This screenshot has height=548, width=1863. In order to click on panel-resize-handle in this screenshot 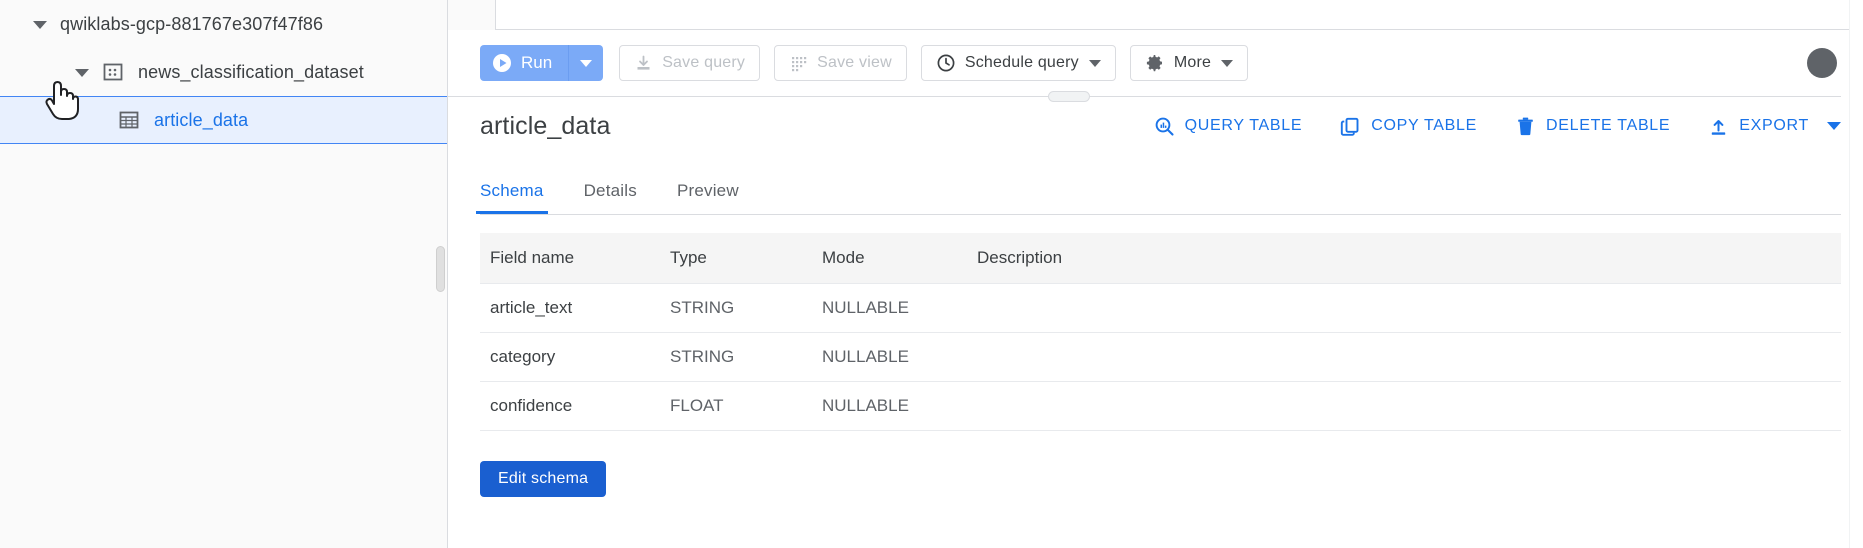, I will do `click(1069, 96)`.